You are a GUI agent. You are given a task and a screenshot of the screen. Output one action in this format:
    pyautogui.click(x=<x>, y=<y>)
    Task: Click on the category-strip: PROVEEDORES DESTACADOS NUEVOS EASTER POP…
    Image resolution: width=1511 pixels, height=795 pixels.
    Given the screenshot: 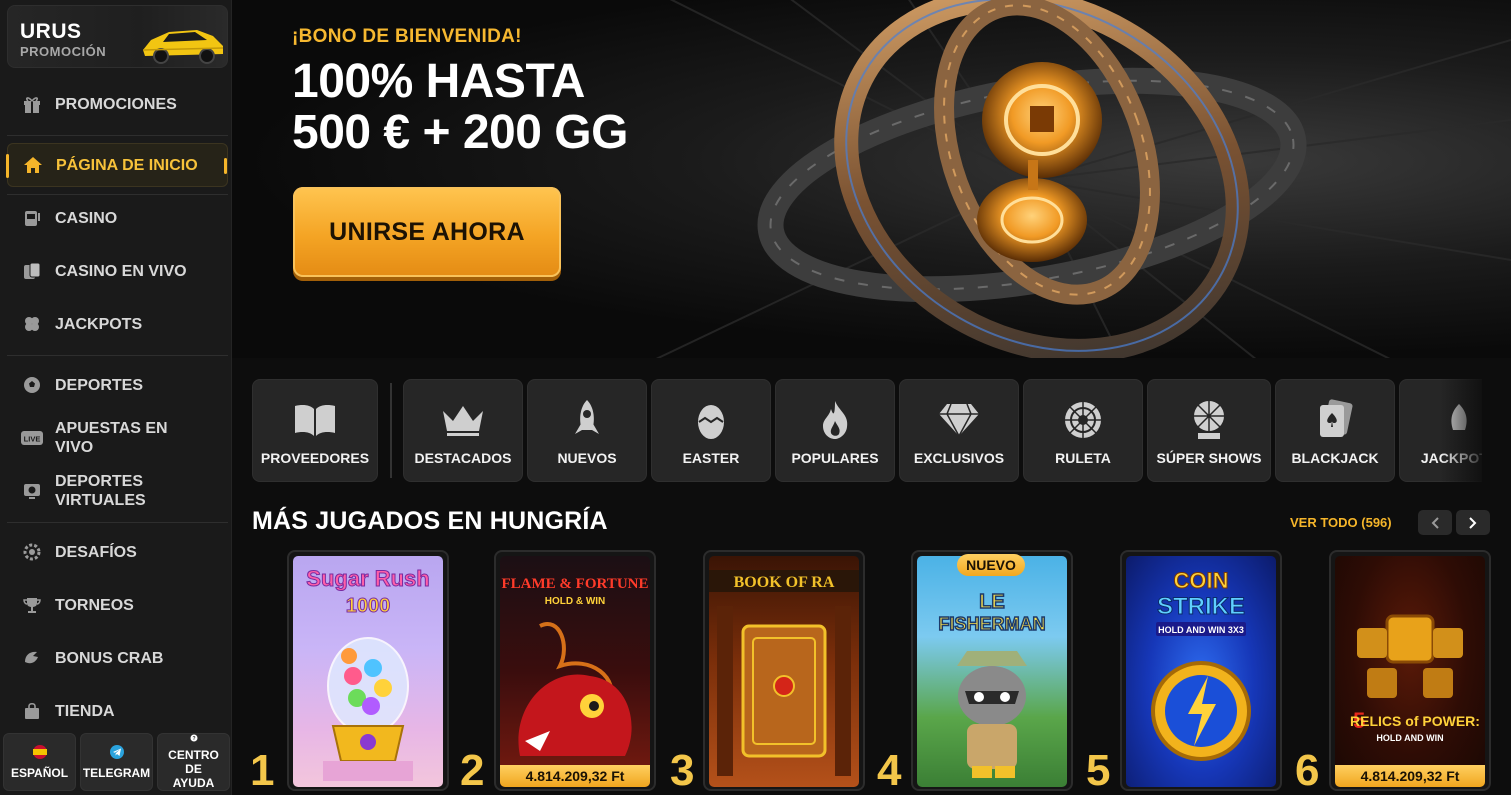 What is the action you would take?
    pyautogui.click(x=867, y=430)
    